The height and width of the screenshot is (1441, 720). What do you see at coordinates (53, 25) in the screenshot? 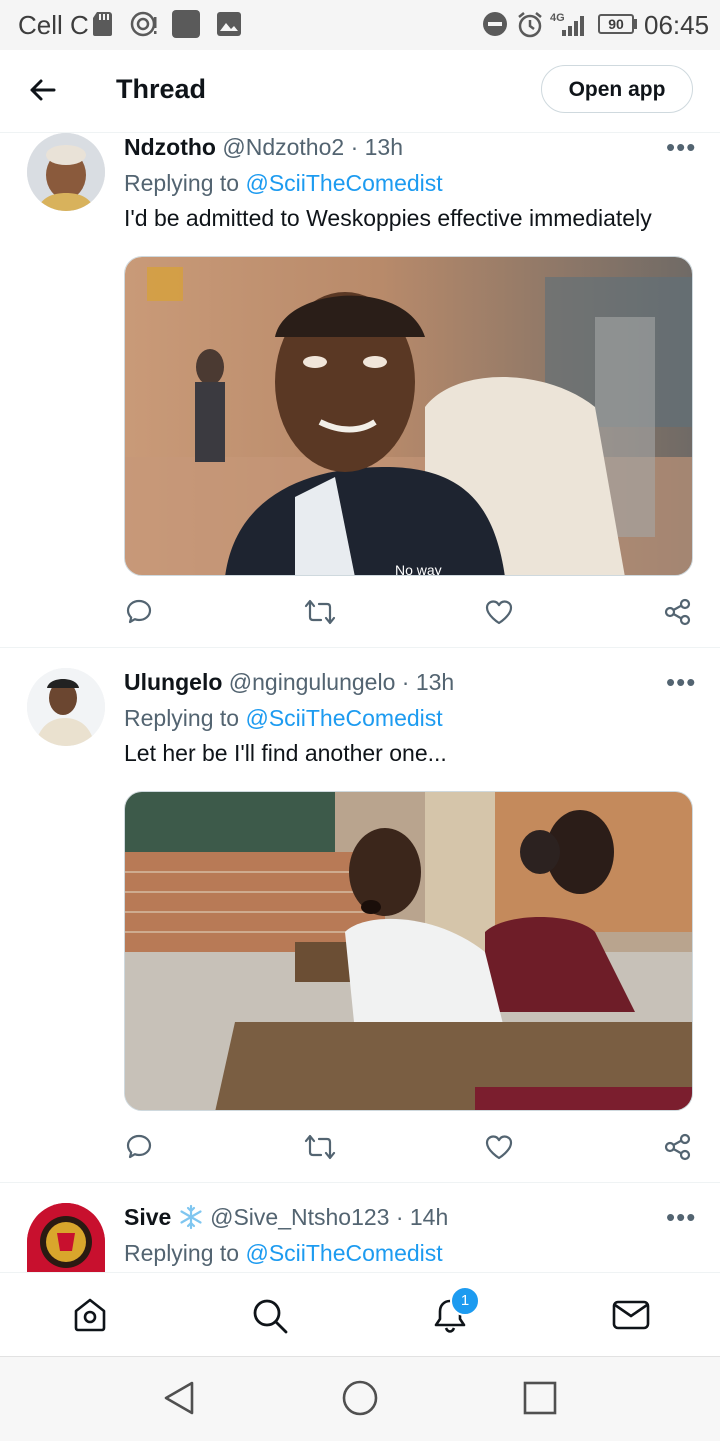
I see `carrier-label: Cell C` at bounding box center [53, 25].